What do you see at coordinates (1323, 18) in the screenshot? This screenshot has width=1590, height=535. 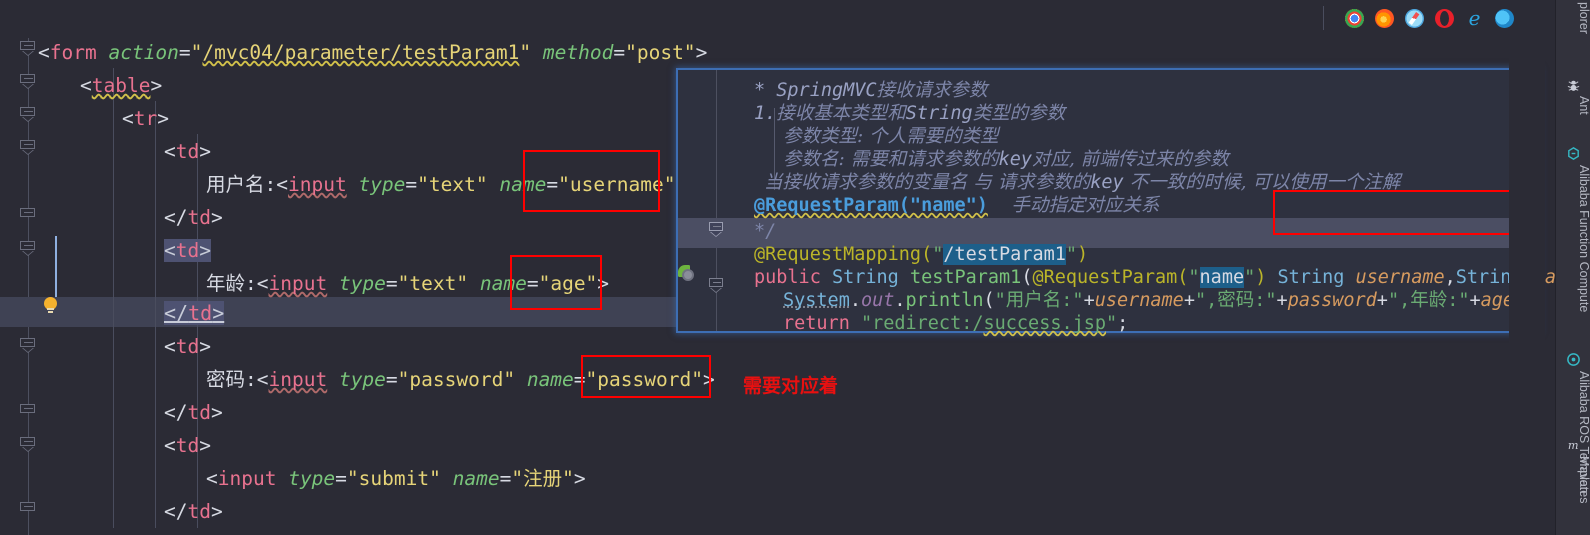 I see `toolbar-divider` at bounding box center [1323, 18].